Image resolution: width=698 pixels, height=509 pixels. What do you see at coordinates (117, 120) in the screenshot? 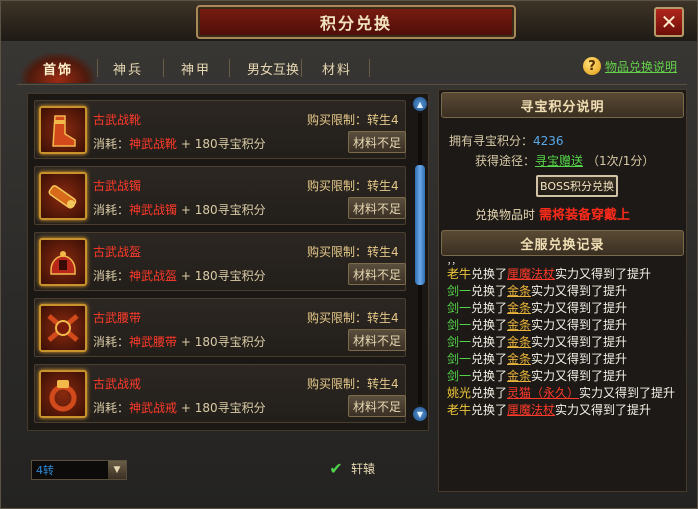
I see `item-name: 古武战靴` at bounding box center [117, 120].